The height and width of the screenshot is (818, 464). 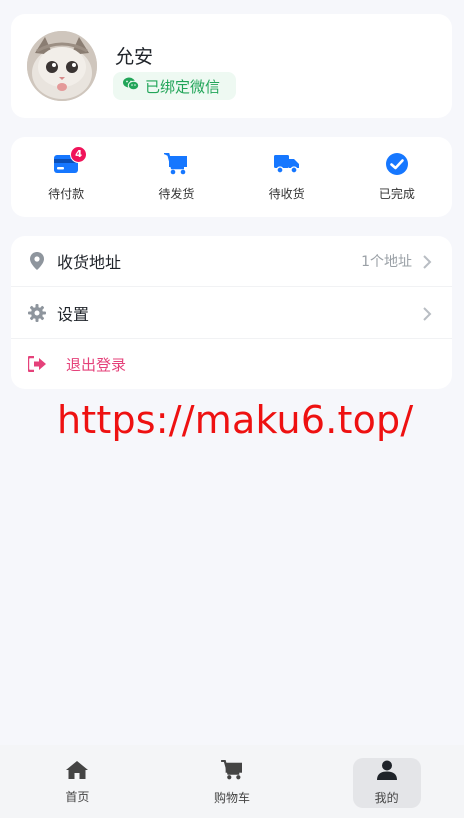 What do you see at coordinates (231, 286) in the screenshot?
I see `divider` at bounding box center [231, 286].